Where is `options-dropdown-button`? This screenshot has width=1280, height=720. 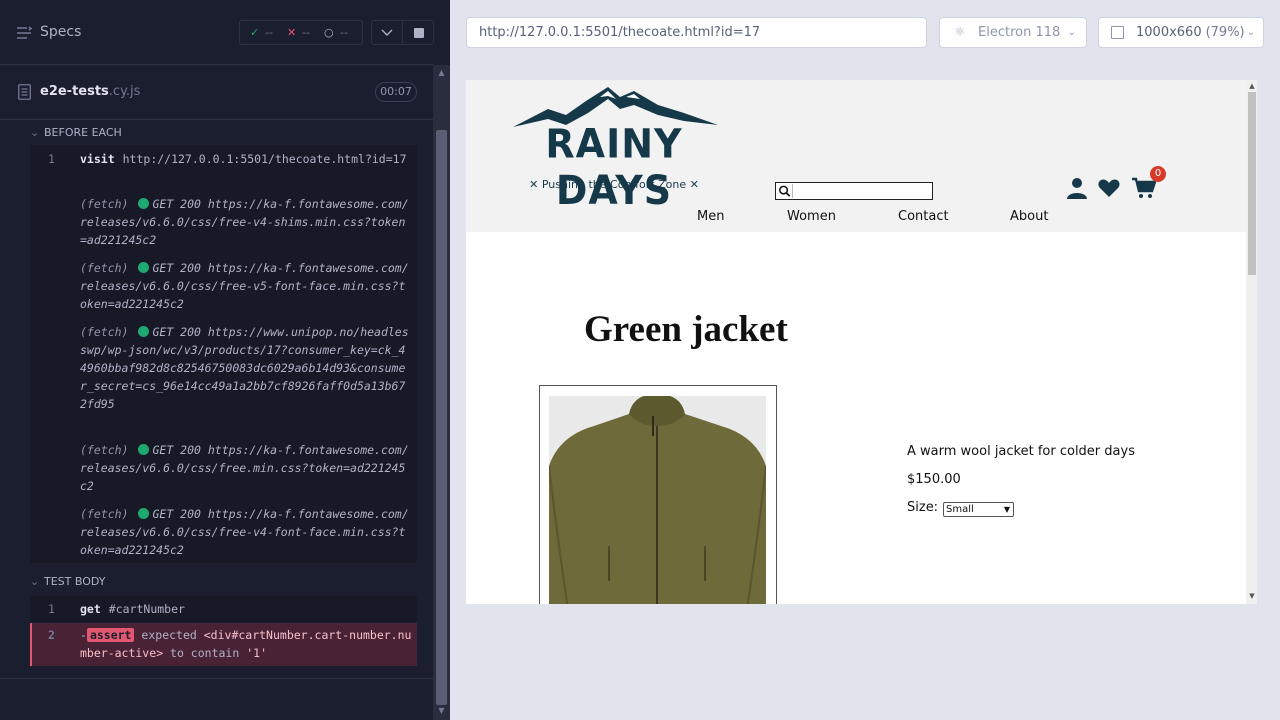 options-dropdown-button is located at coordinates (387, 32).